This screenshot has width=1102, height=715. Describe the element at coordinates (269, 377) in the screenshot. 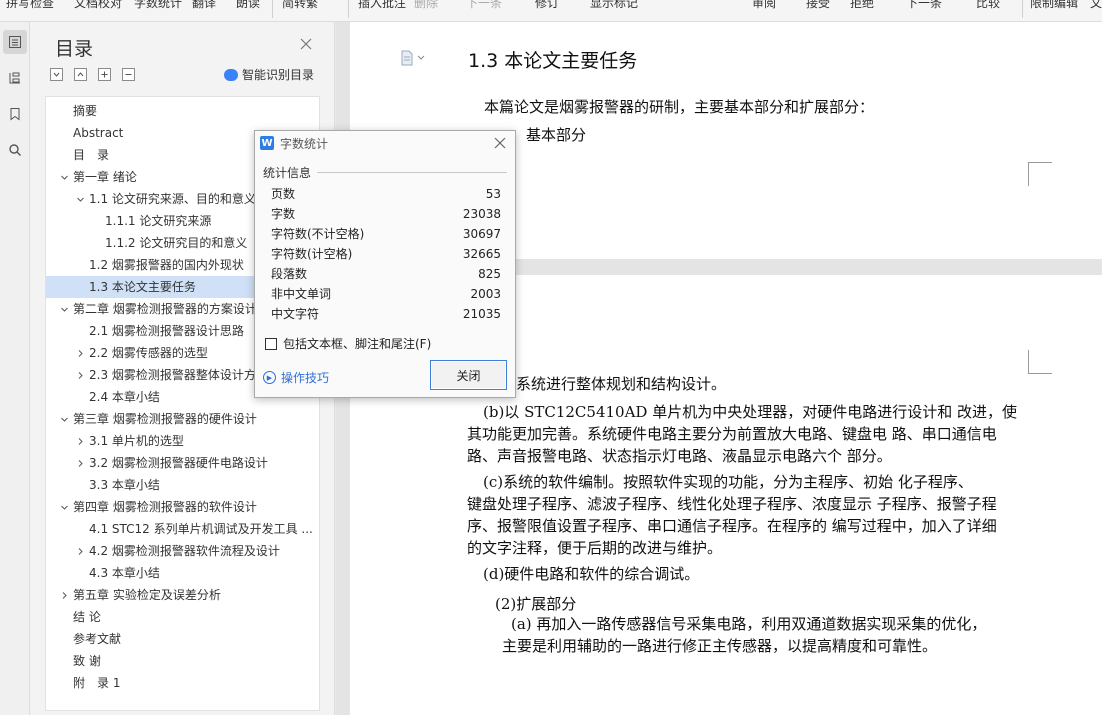

I see `play-icon: ▶` at that location.